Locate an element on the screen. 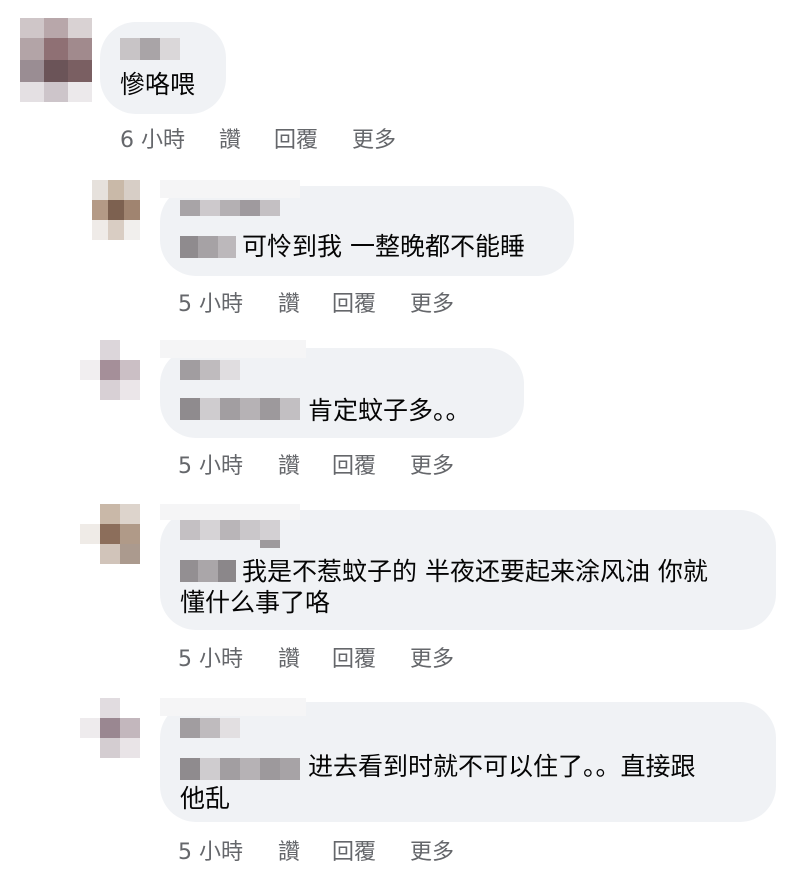 This screenshot has width=800, height=876. comment-text-line2: 他乱 is located at coordinates (205, 798).